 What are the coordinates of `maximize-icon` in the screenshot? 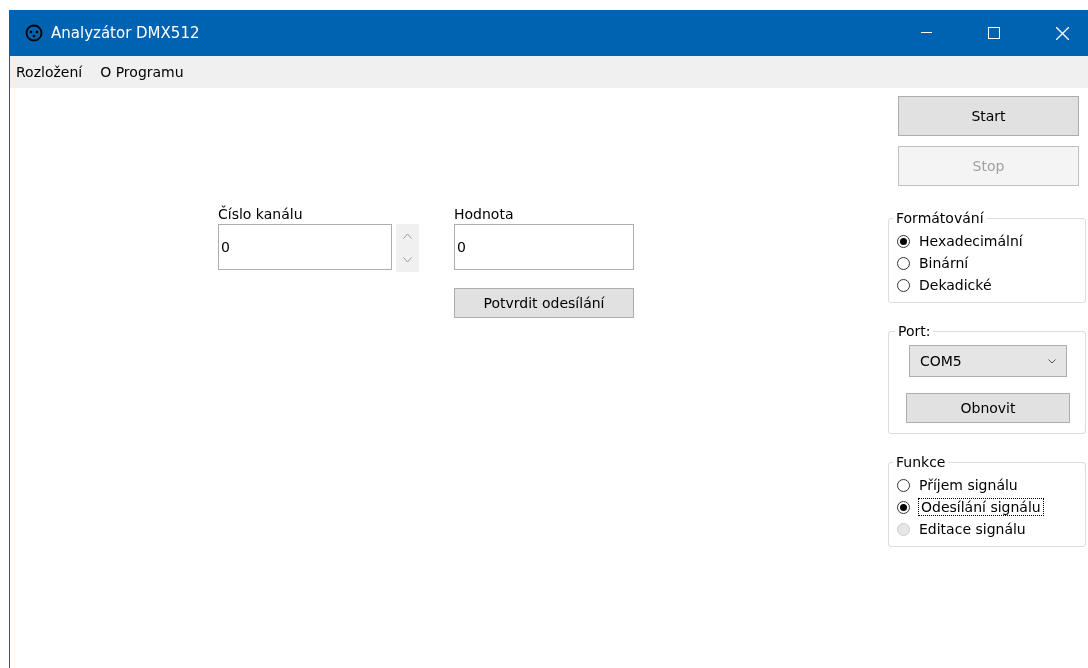 It's located at (994, 33).